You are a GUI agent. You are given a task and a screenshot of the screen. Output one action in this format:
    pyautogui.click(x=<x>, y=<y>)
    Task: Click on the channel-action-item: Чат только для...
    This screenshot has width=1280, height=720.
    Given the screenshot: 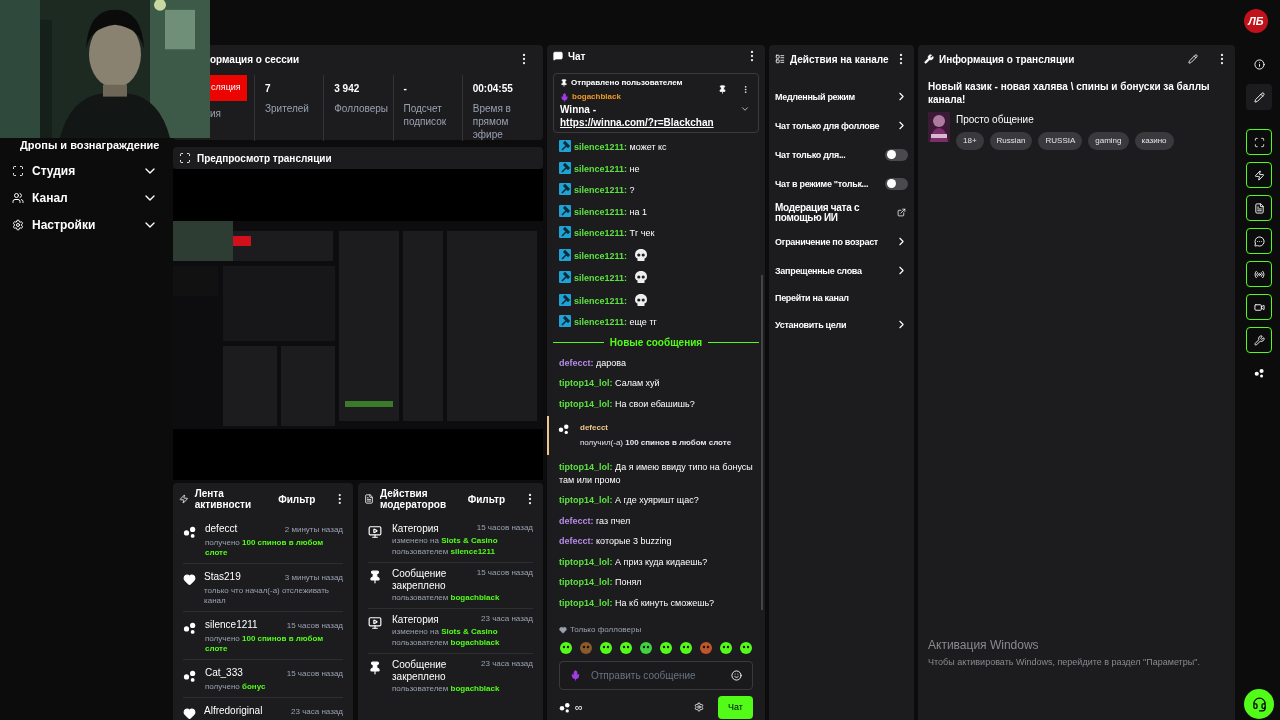 What is the action you would take?
    pyautogui.click(x=841, y=154)
    